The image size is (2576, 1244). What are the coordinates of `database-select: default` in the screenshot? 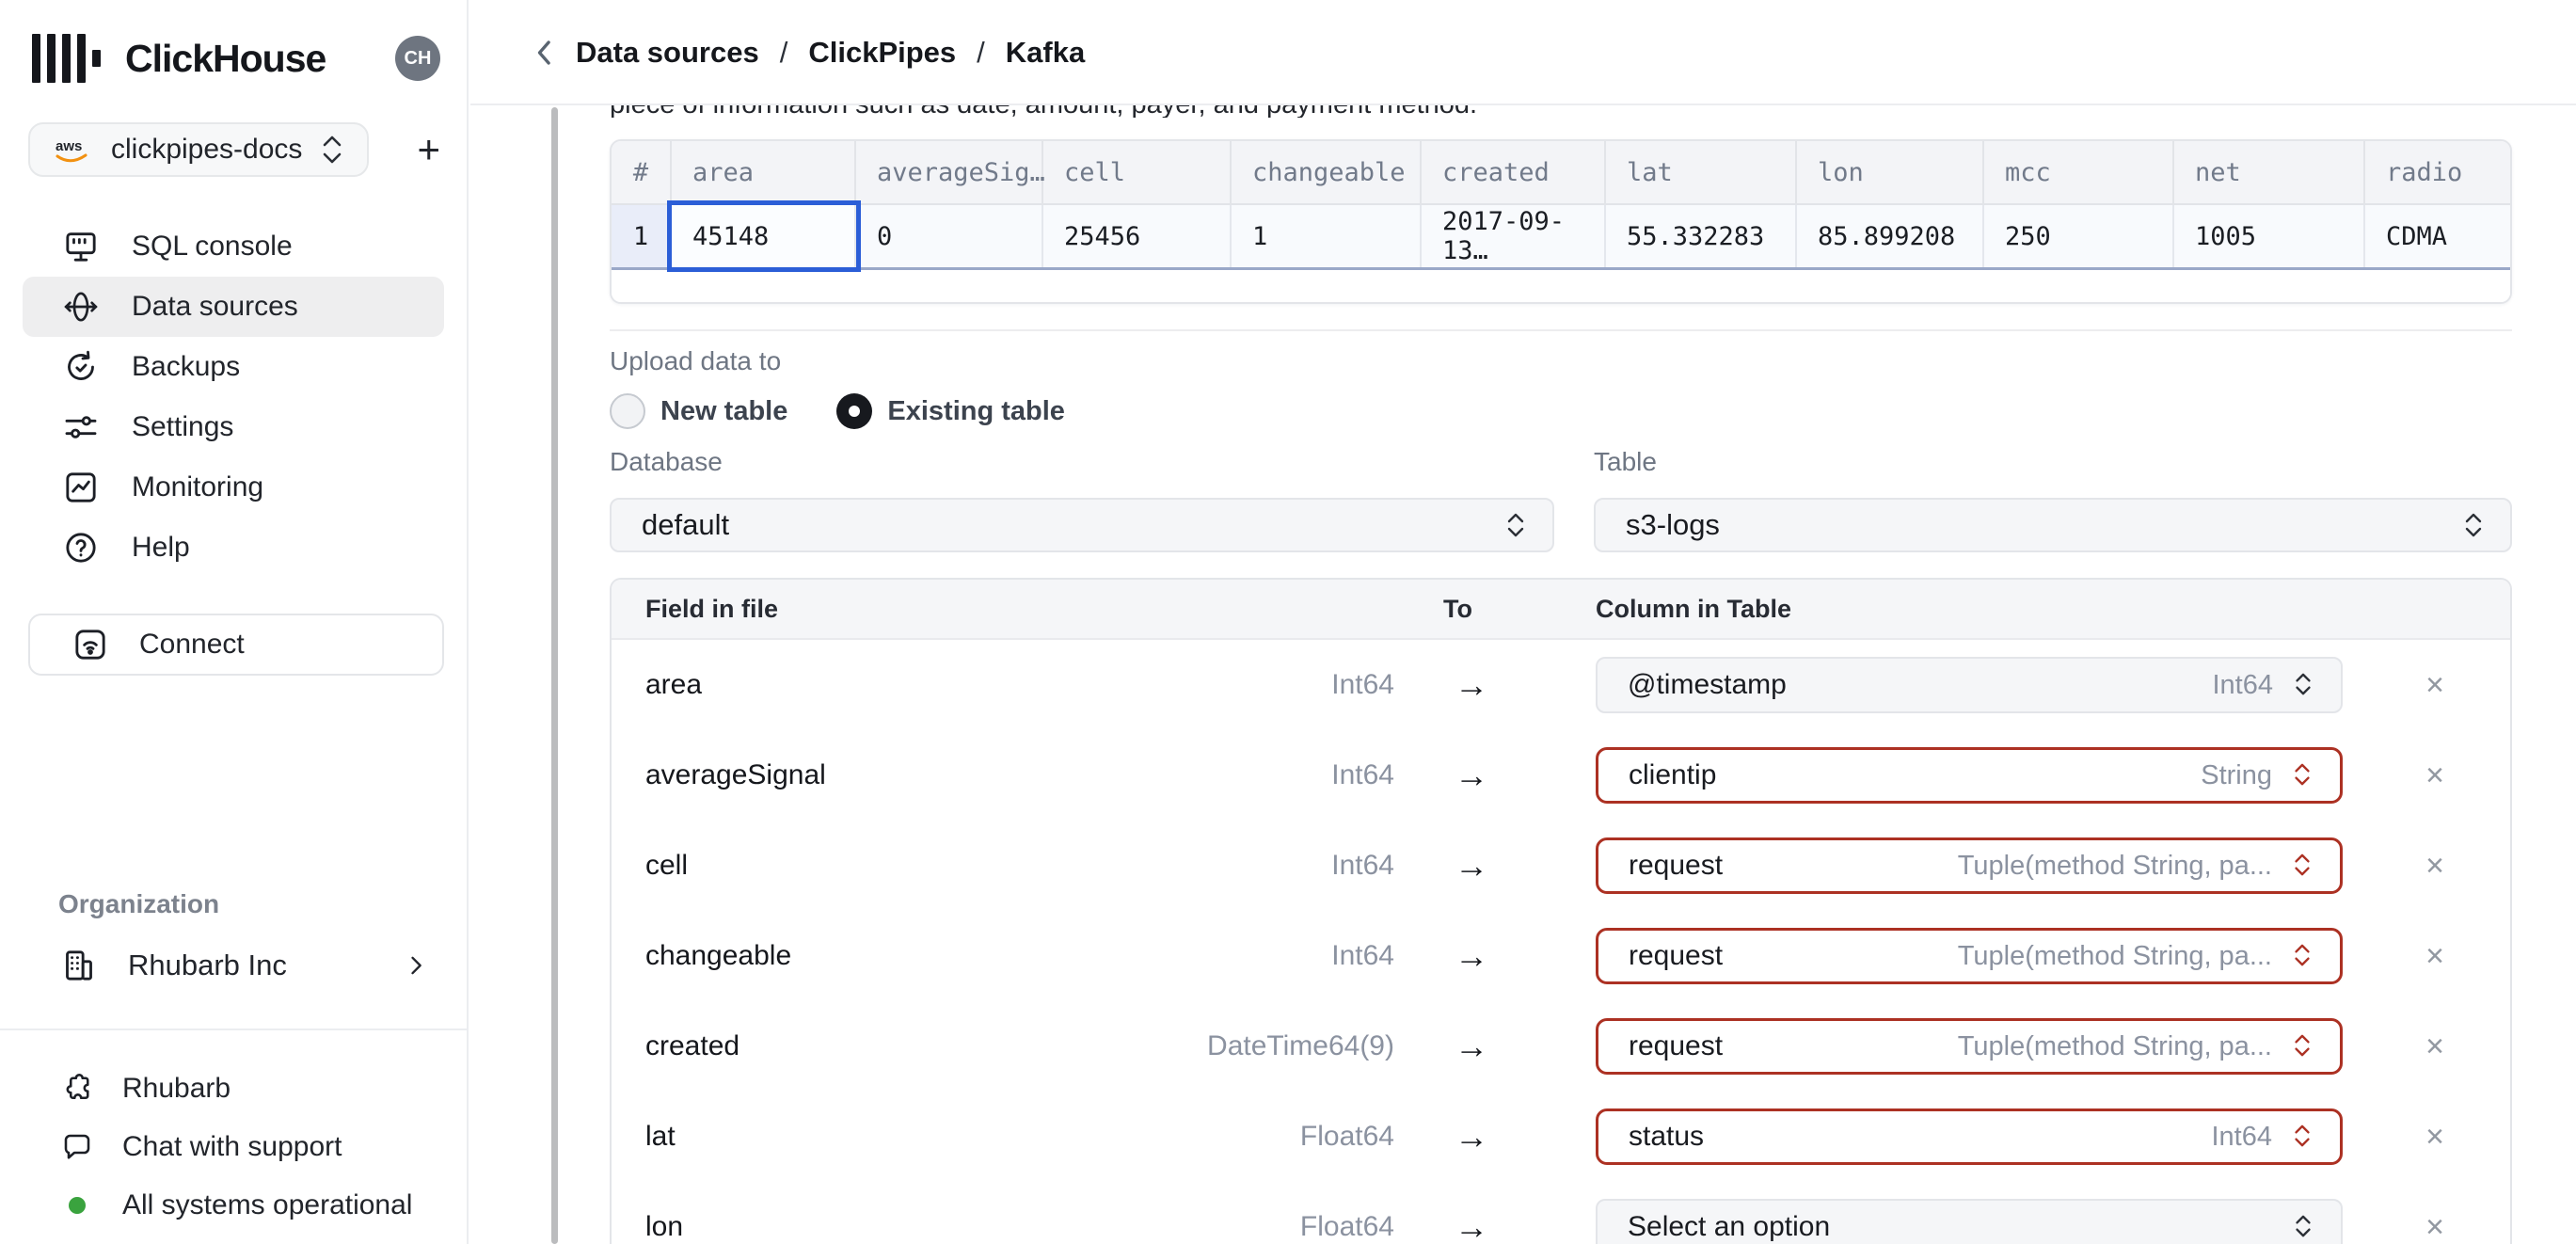 It's located at (1082, 525).